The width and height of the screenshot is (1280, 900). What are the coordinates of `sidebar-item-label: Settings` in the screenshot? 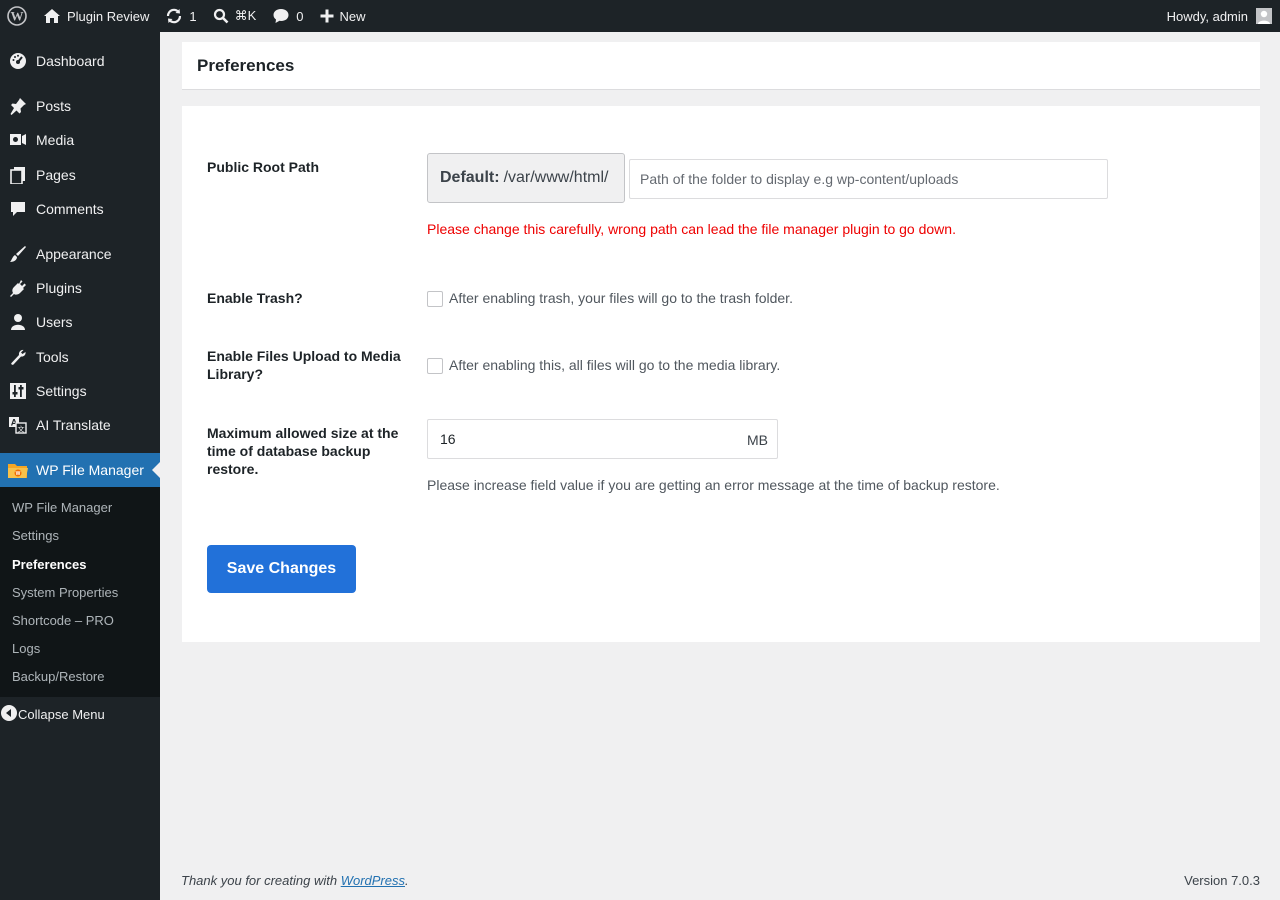 It's located at (61, 391).